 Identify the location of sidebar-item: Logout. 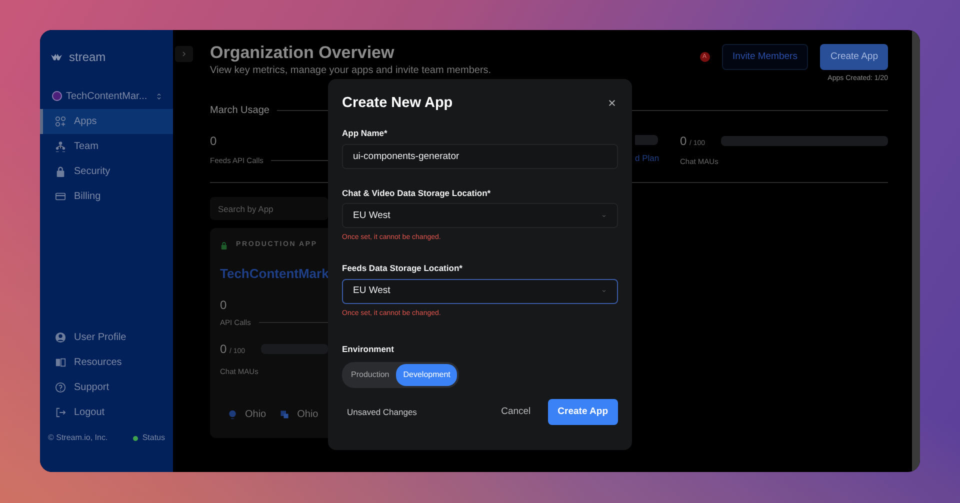
(106, 412).